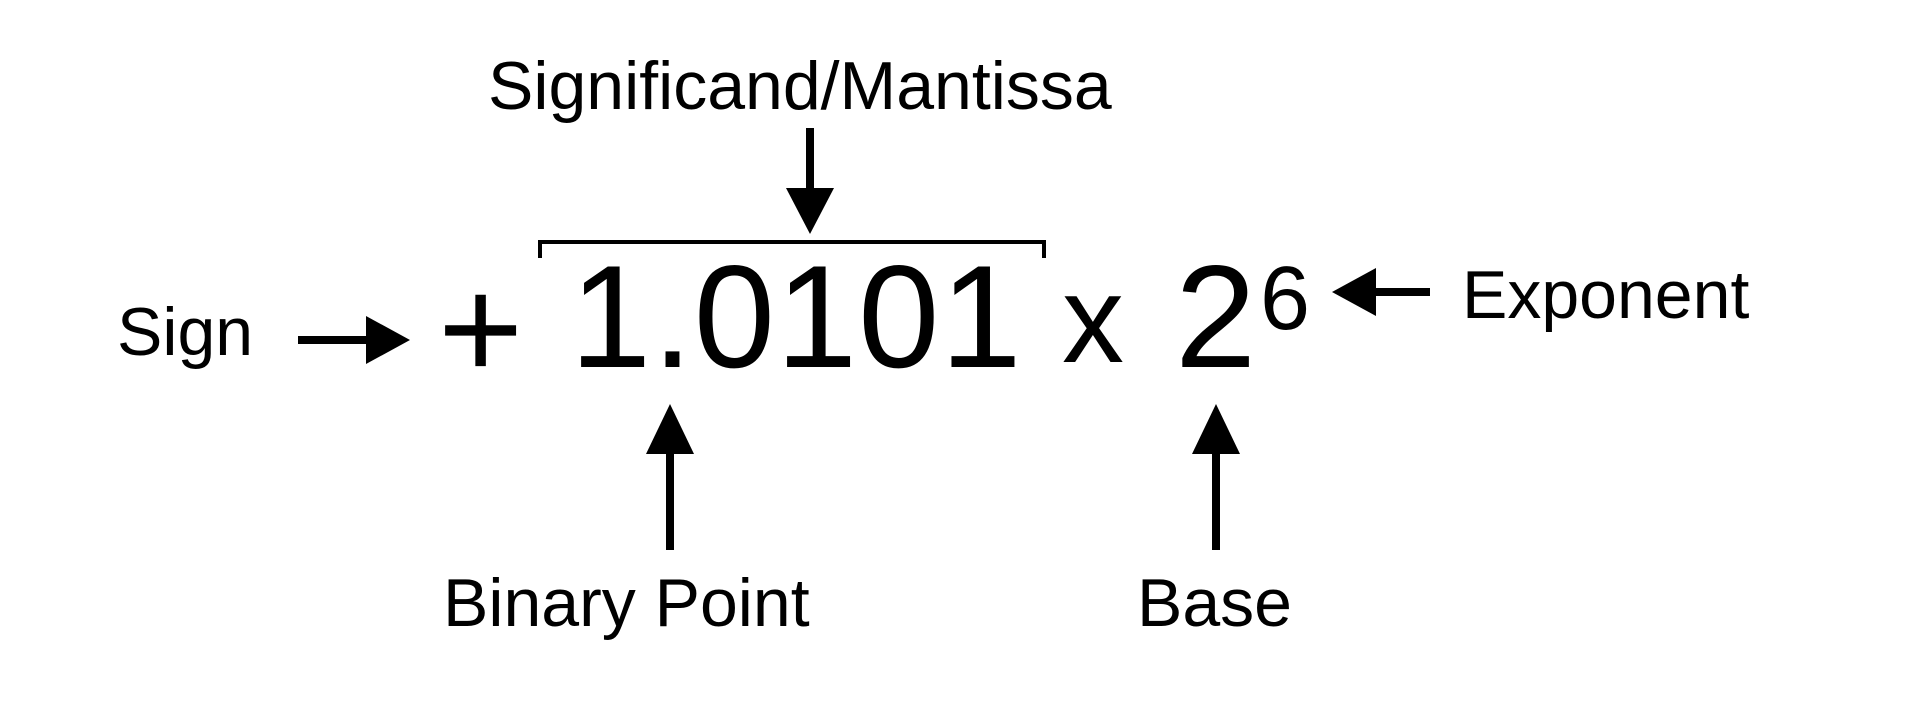  What do you see at coordinates (796, 316) in the screenshot?
I see `significand-value: 1.0101` at bounding box center [796, 316].